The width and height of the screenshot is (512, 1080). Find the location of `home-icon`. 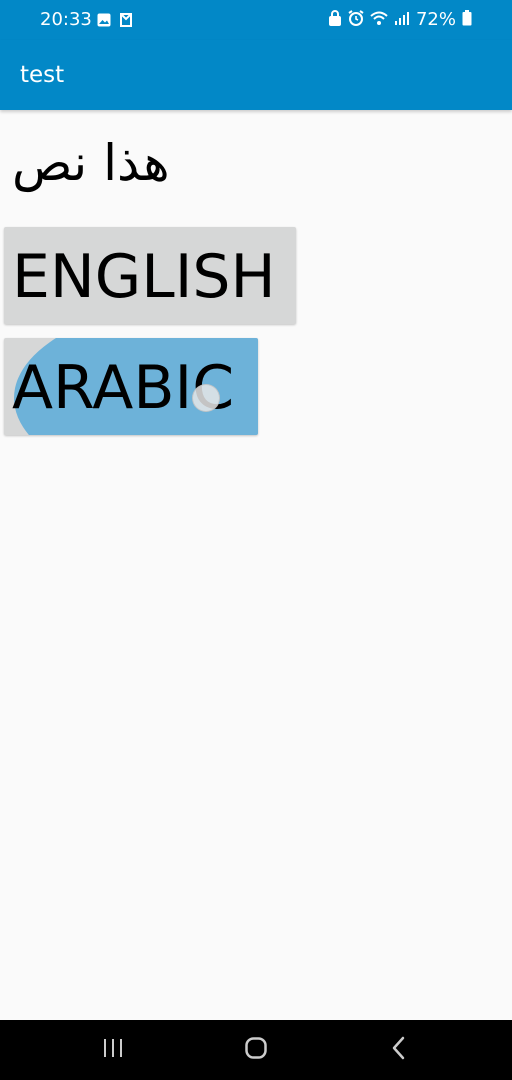

home-icon is located at coordinates (256, 1050).